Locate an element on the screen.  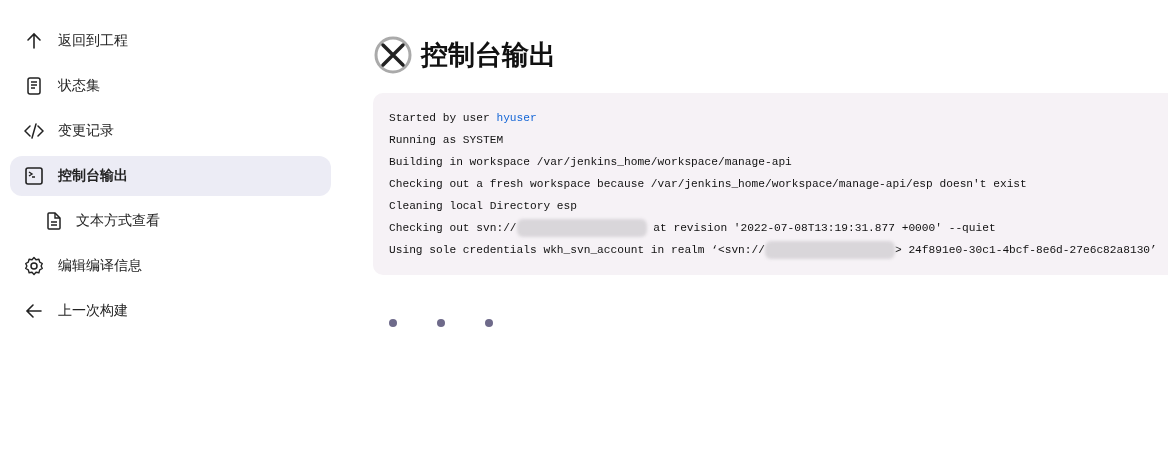
gear-icon is located at coordinates (34, 266).